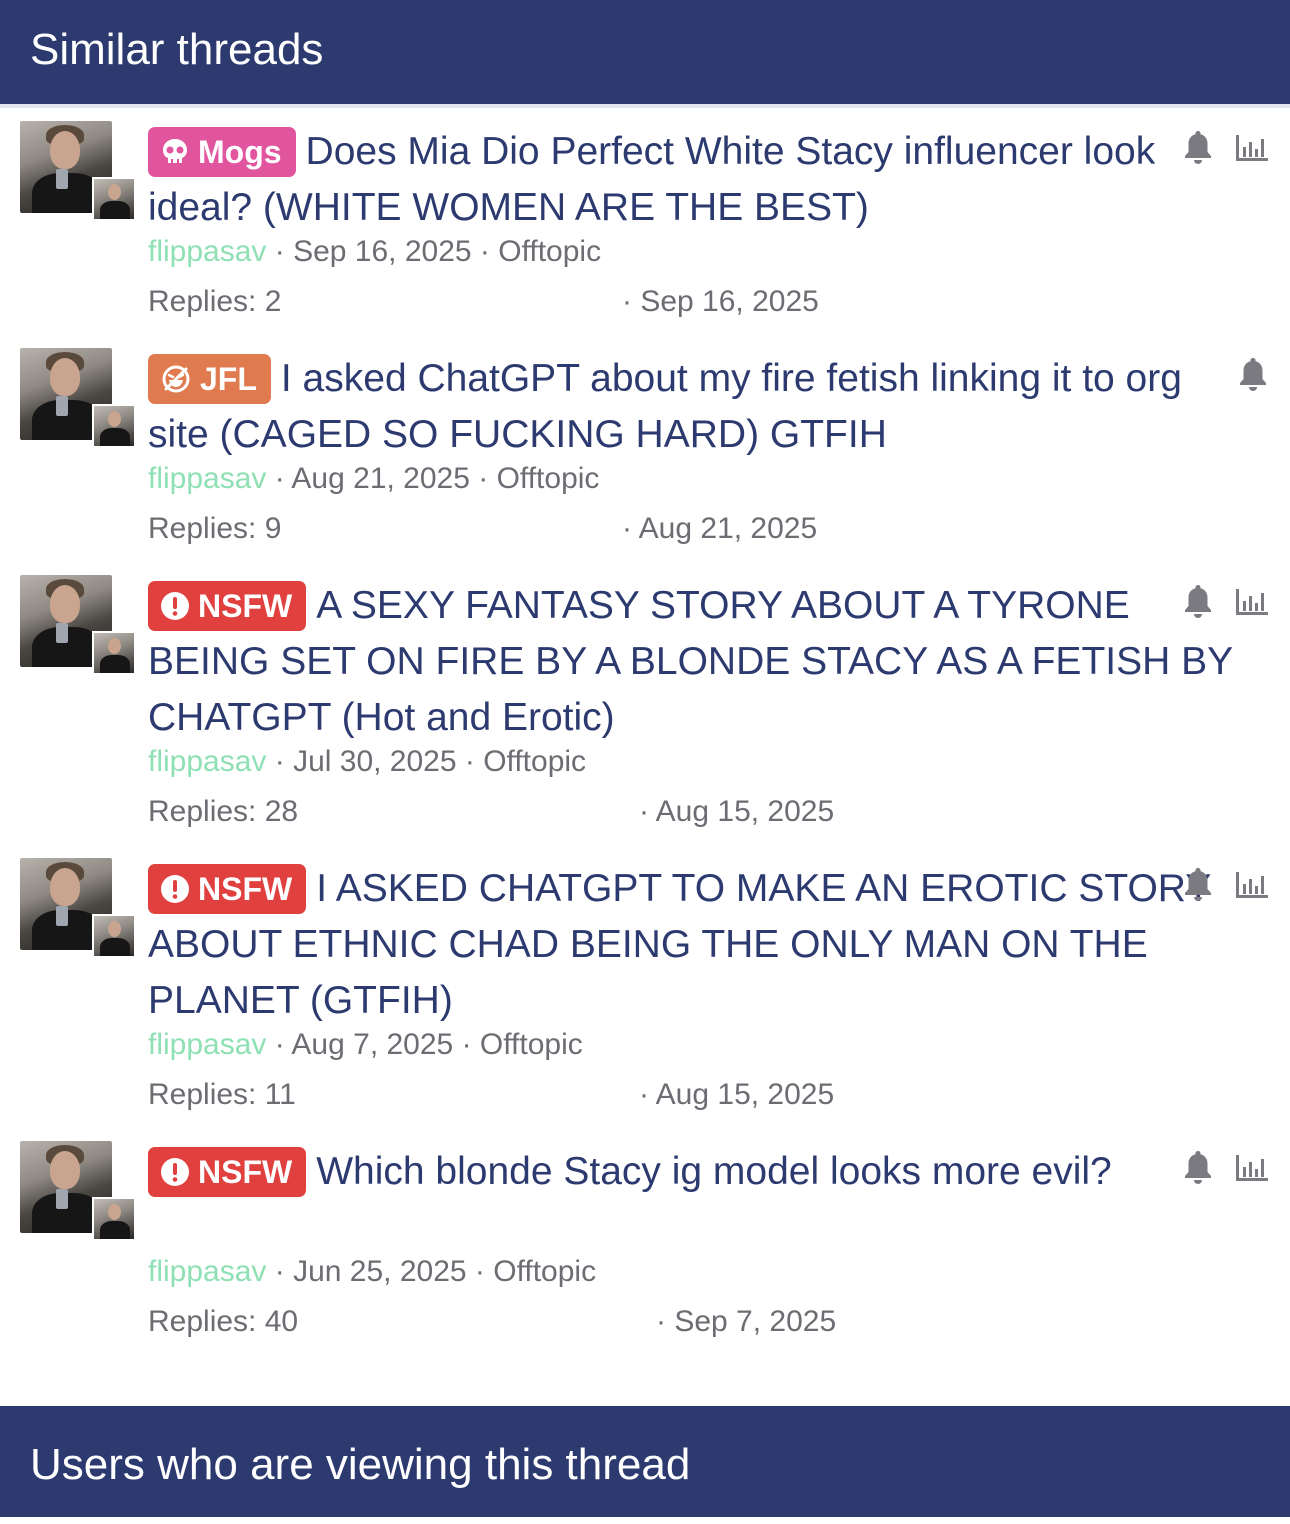 The height and width of the screenshot is (1524, 1290). What do you see at coordinates (645, 106) in the screenshot?
I see `header-divider` at bounding box center [645, 106].